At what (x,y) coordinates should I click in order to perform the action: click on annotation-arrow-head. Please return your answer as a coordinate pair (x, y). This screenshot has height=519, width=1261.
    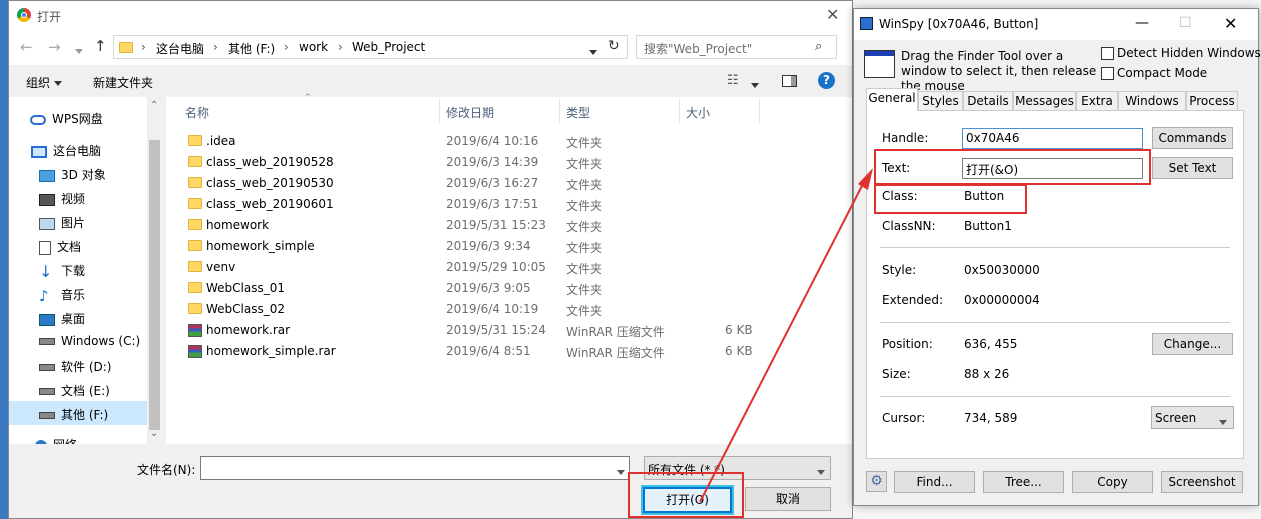
    Looking at the image, I should click on (865, 179).